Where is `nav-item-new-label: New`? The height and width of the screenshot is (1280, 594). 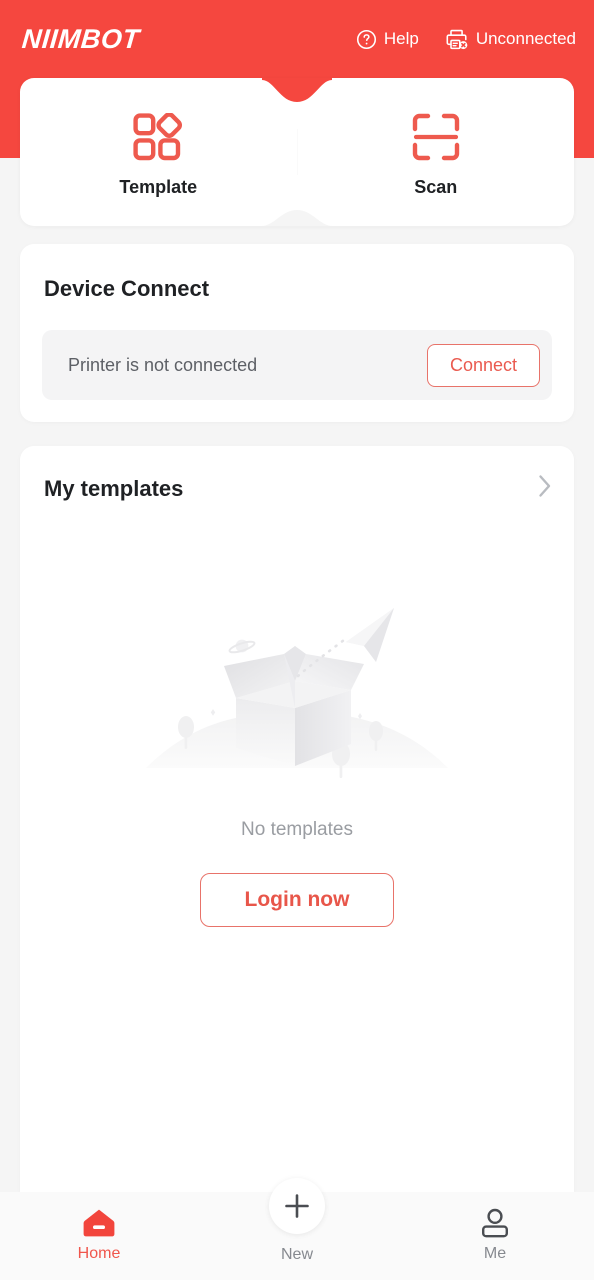
nav-item-new-label: New is located at coordinates (297, 1254).